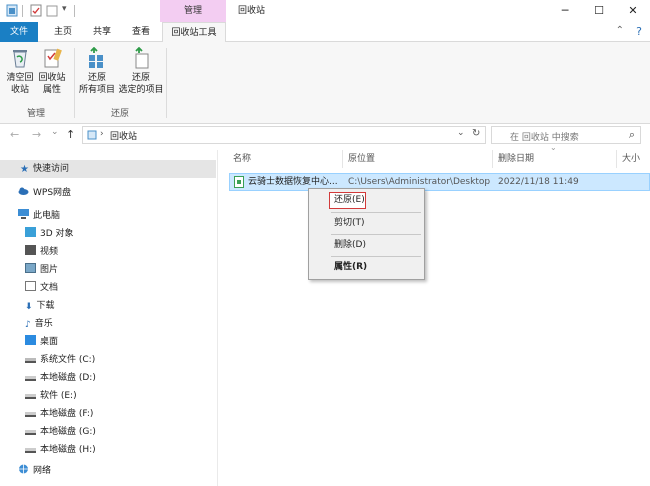 The width and height of the screenshot is (650, 486). What do you see at coordinates (325, 11) in the screenshot?
I see `title-bar: ▾ 管理 回收站 ─ ☐ ✕` at bounding box center [325, 11].